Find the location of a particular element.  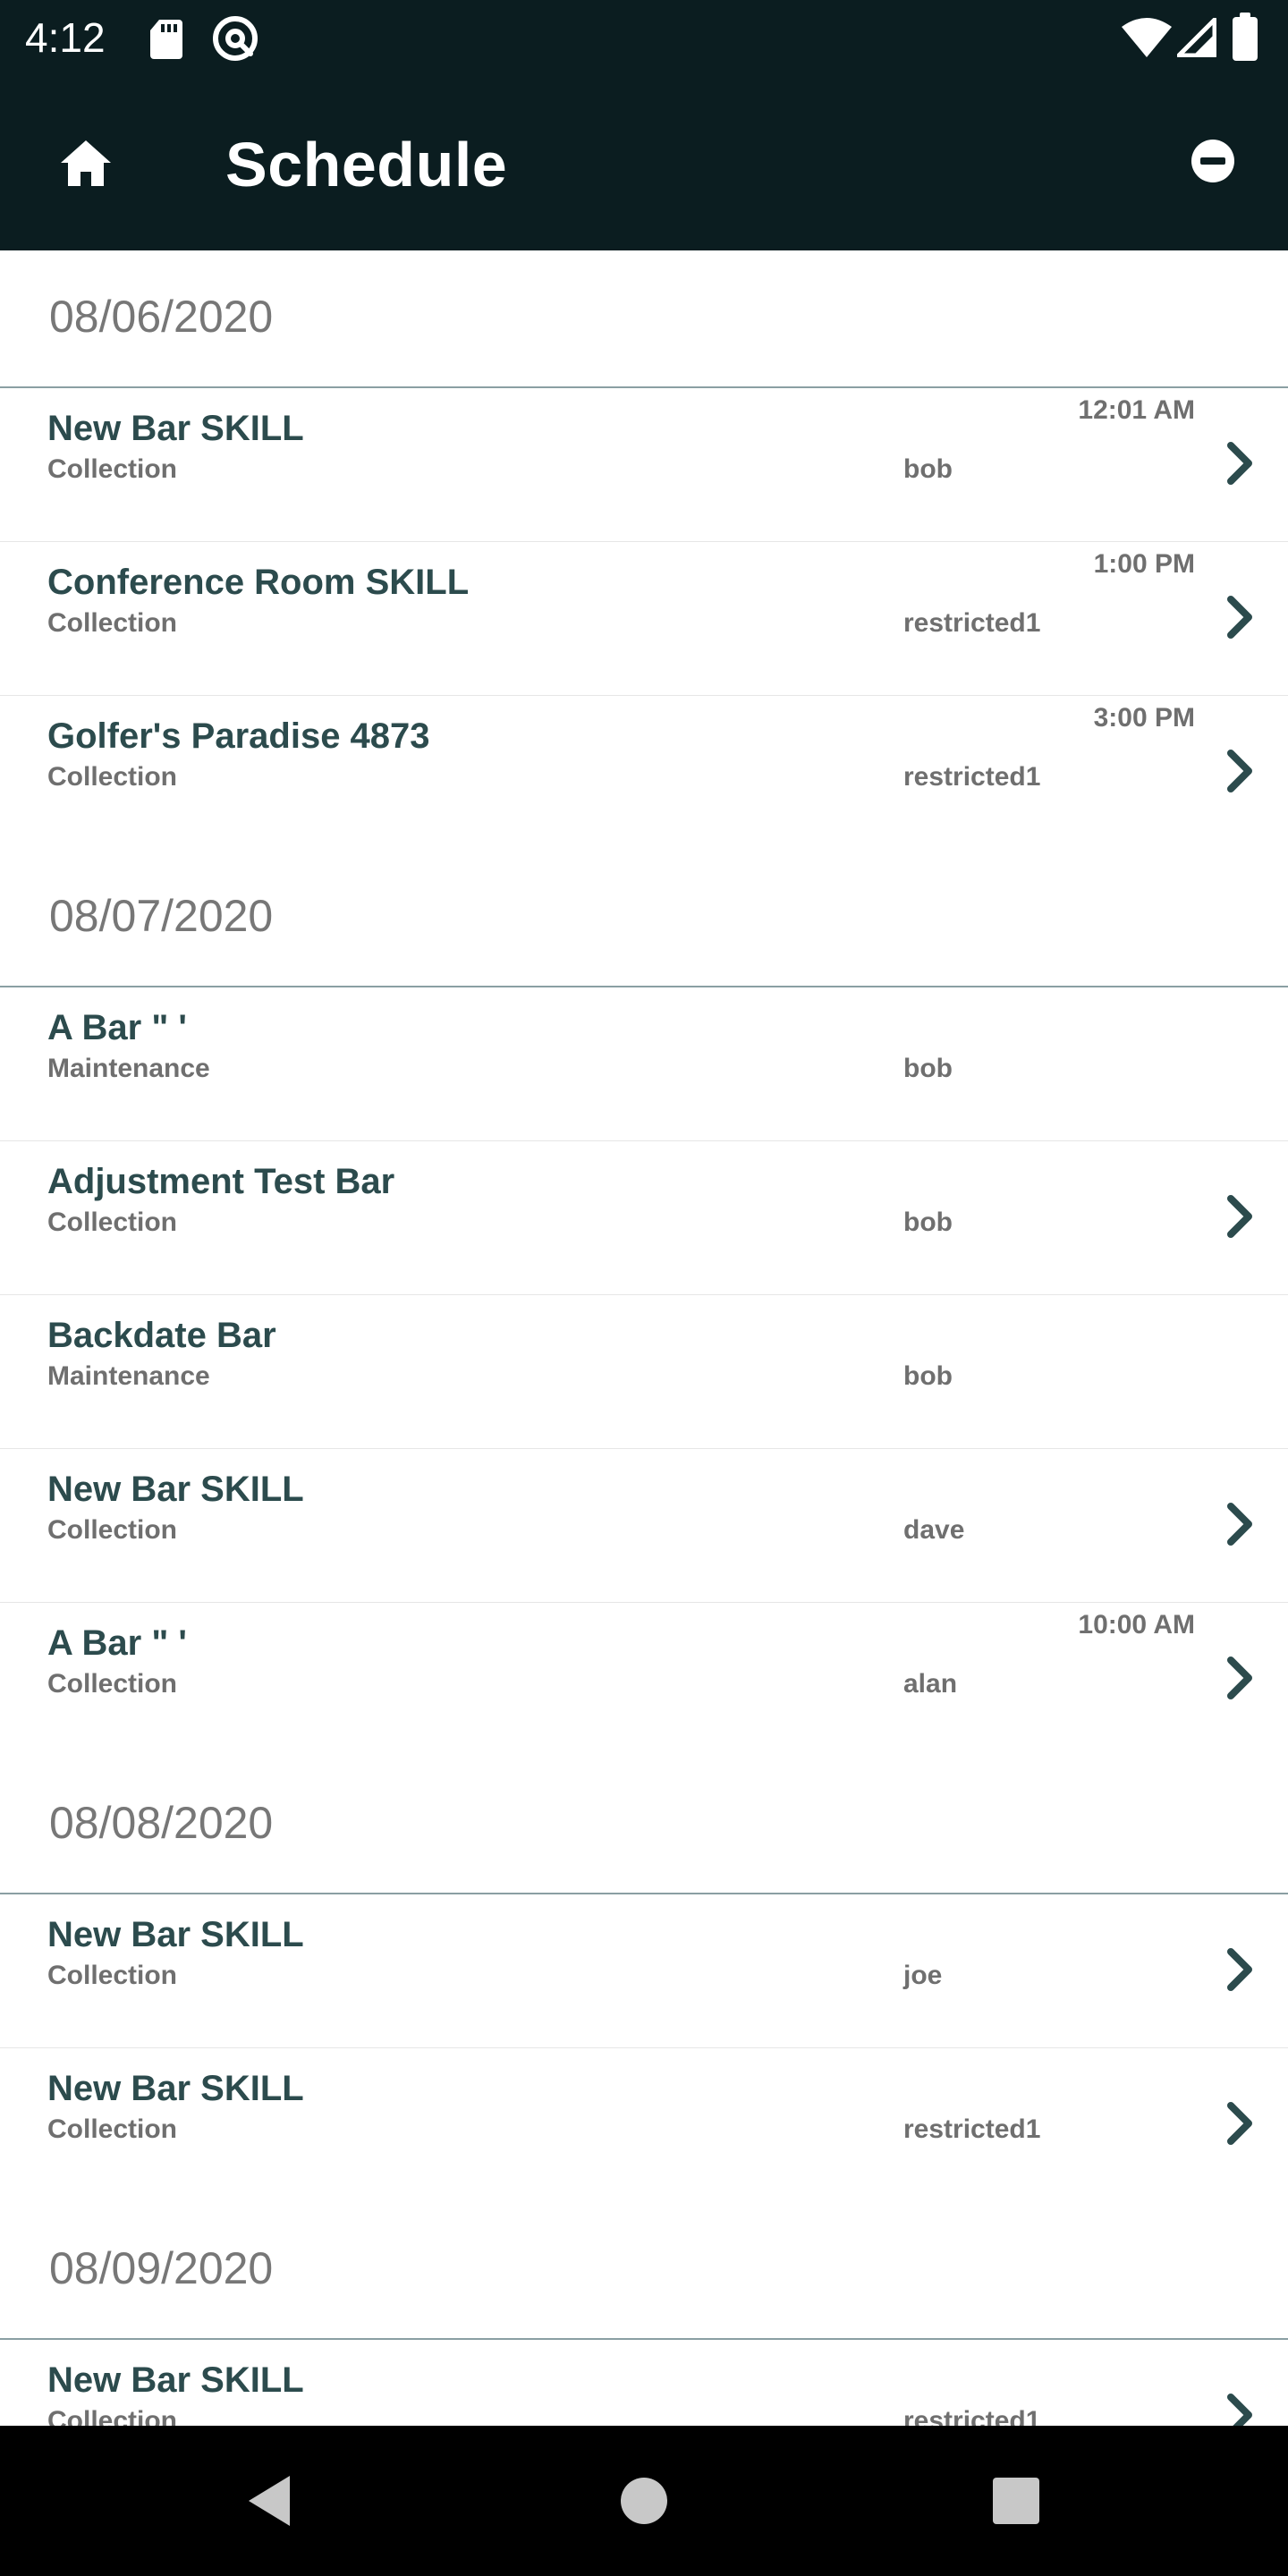

item-time: 1:00 PM is located at coordinates (1144, 564).